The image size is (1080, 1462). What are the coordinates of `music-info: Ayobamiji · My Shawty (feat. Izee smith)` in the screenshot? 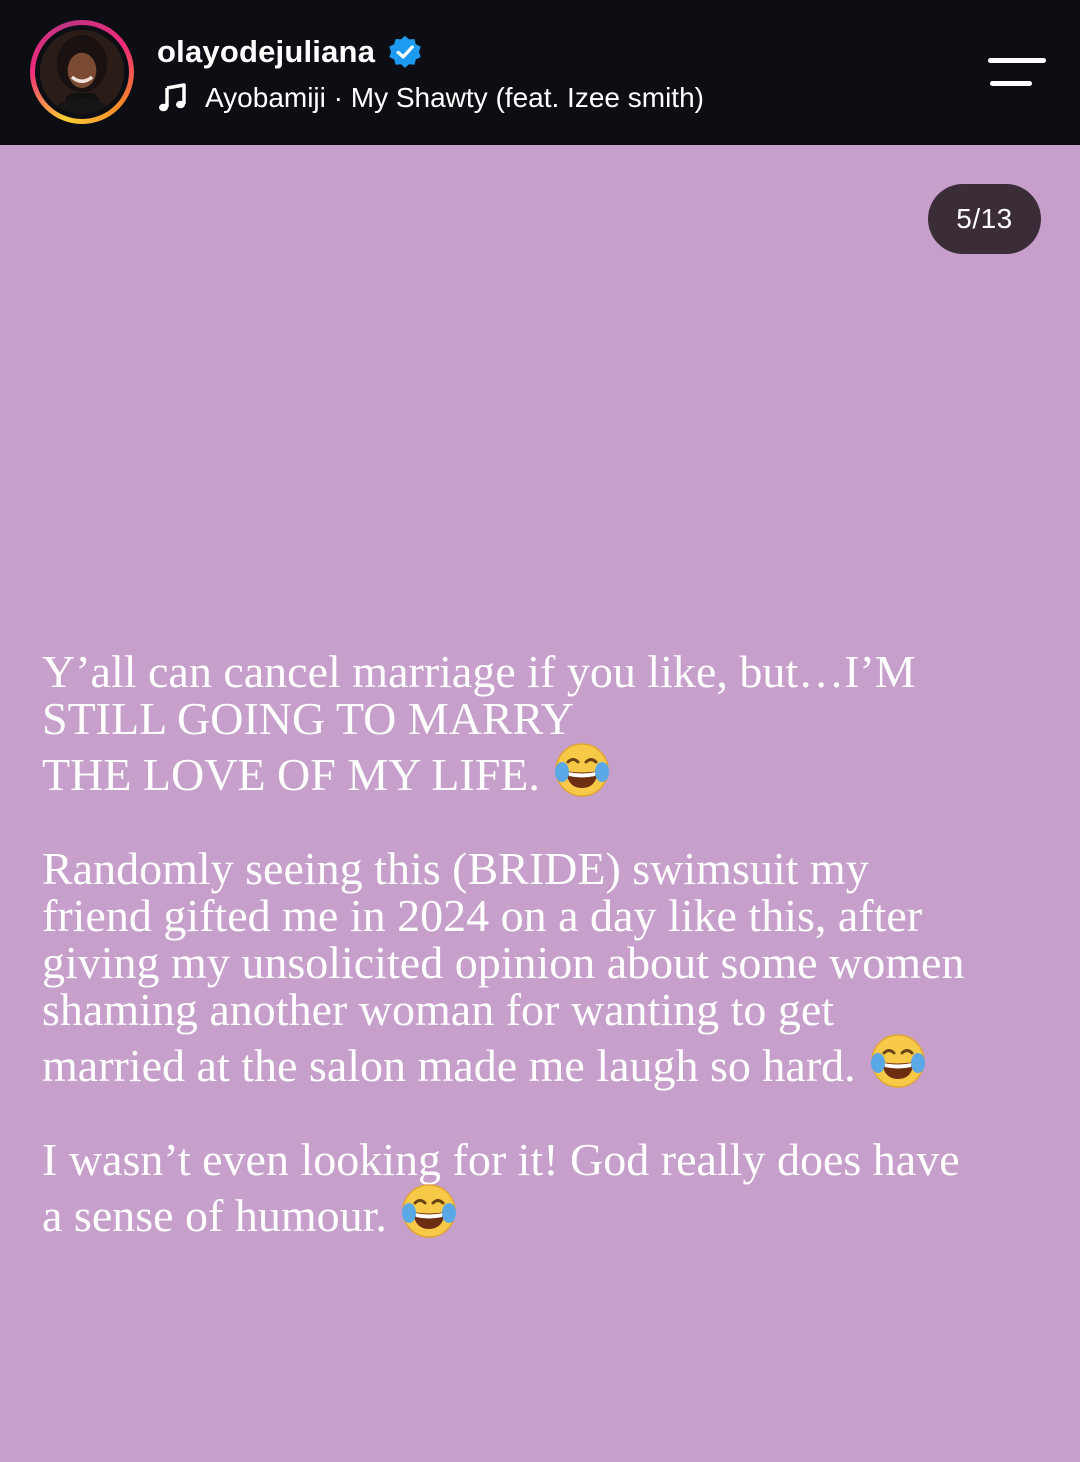 It's located at (430, 98).